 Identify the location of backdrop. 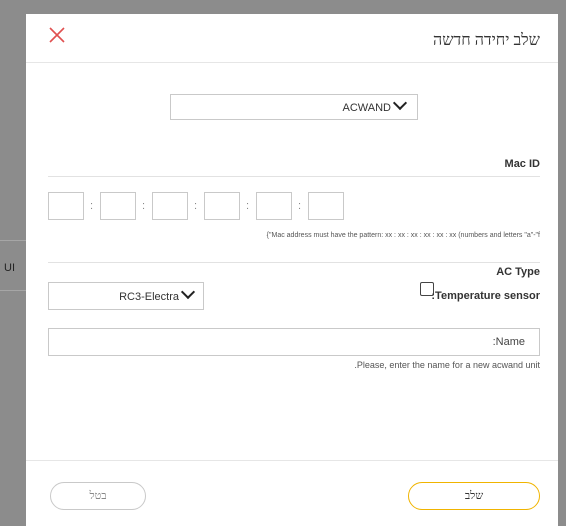
(283, 7).